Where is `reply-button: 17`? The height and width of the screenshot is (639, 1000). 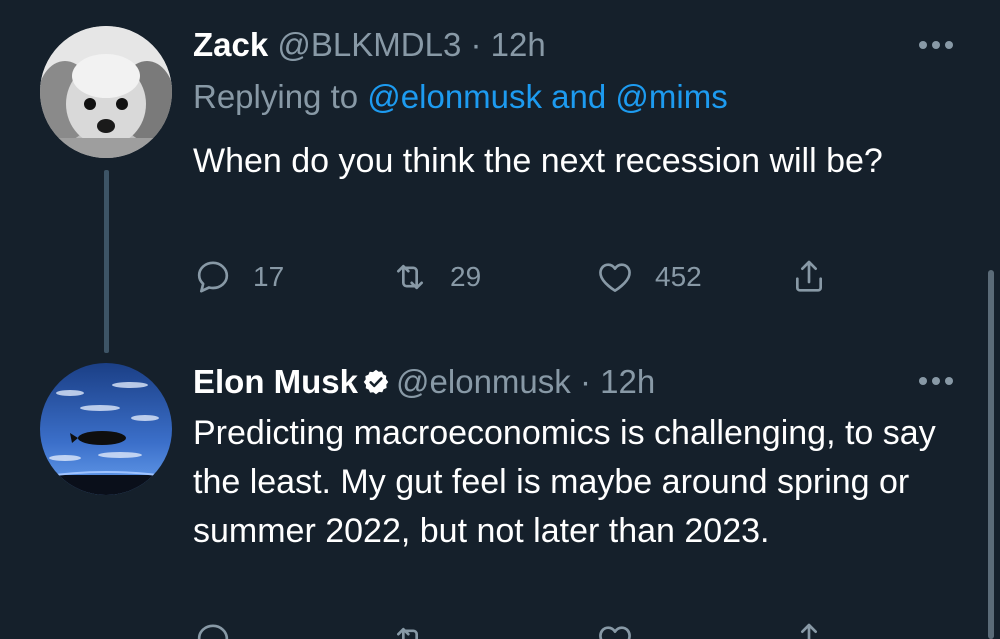 reply-button: 17 is located at coordinates (238, 277).